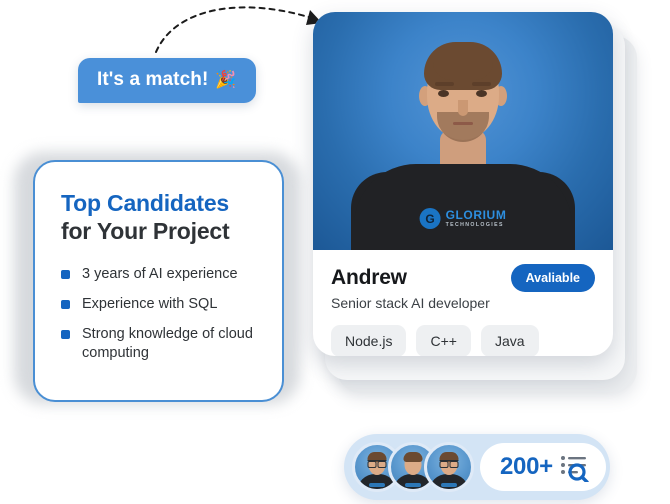 The image size is (670, 504). I want to click on glorium-logo-text: GLORIUM TECHNOLOGIES, so click(476, 218).